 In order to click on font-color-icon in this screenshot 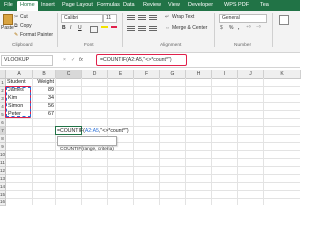, I will do `click(114, 27)`.